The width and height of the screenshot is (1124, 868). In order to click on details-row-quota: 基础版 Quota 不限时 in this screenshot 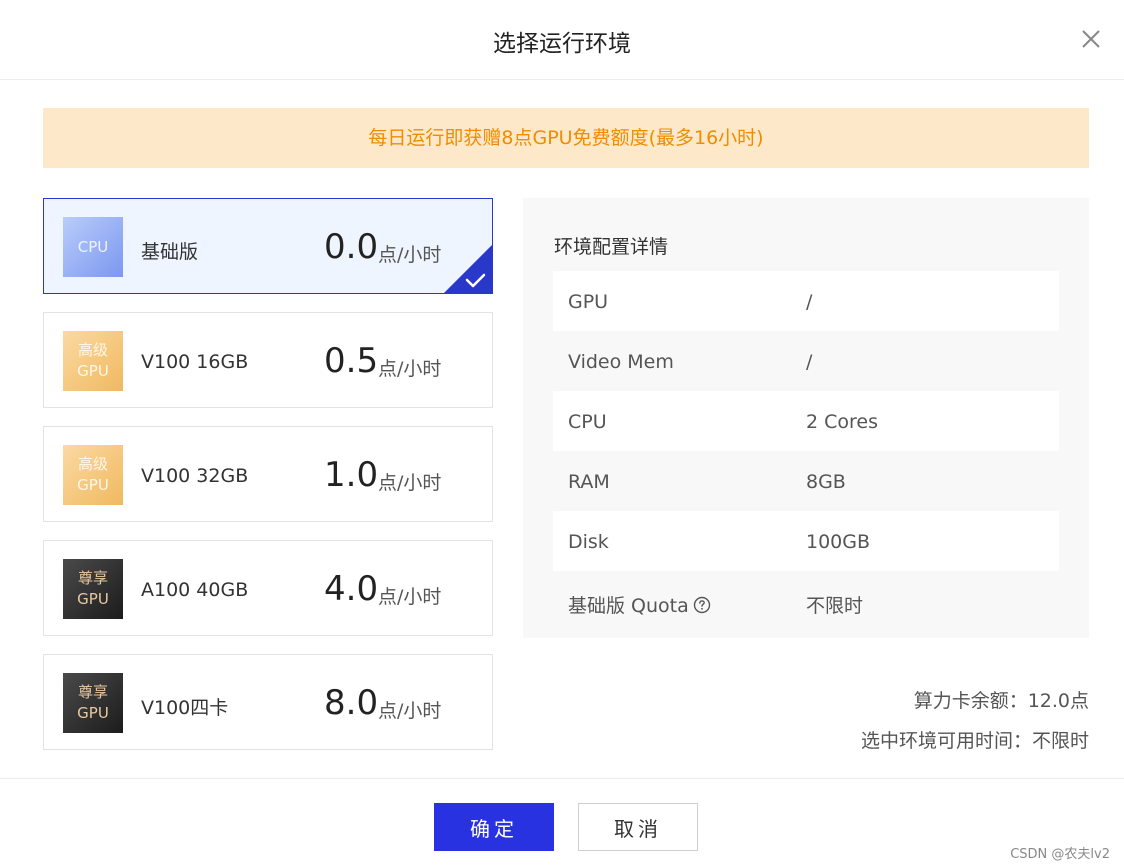, I will do `click(806, 601)`.